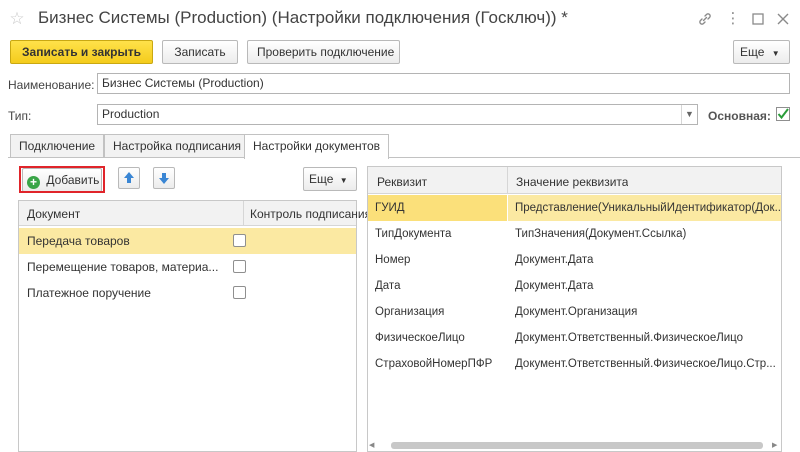 Image resolution: width=800 pixels, height=452 pixels. What do you see at coordinates (752, 52) in the screenshot?
I see `more-menu-label: Еще` at bounding box center [752, 52].